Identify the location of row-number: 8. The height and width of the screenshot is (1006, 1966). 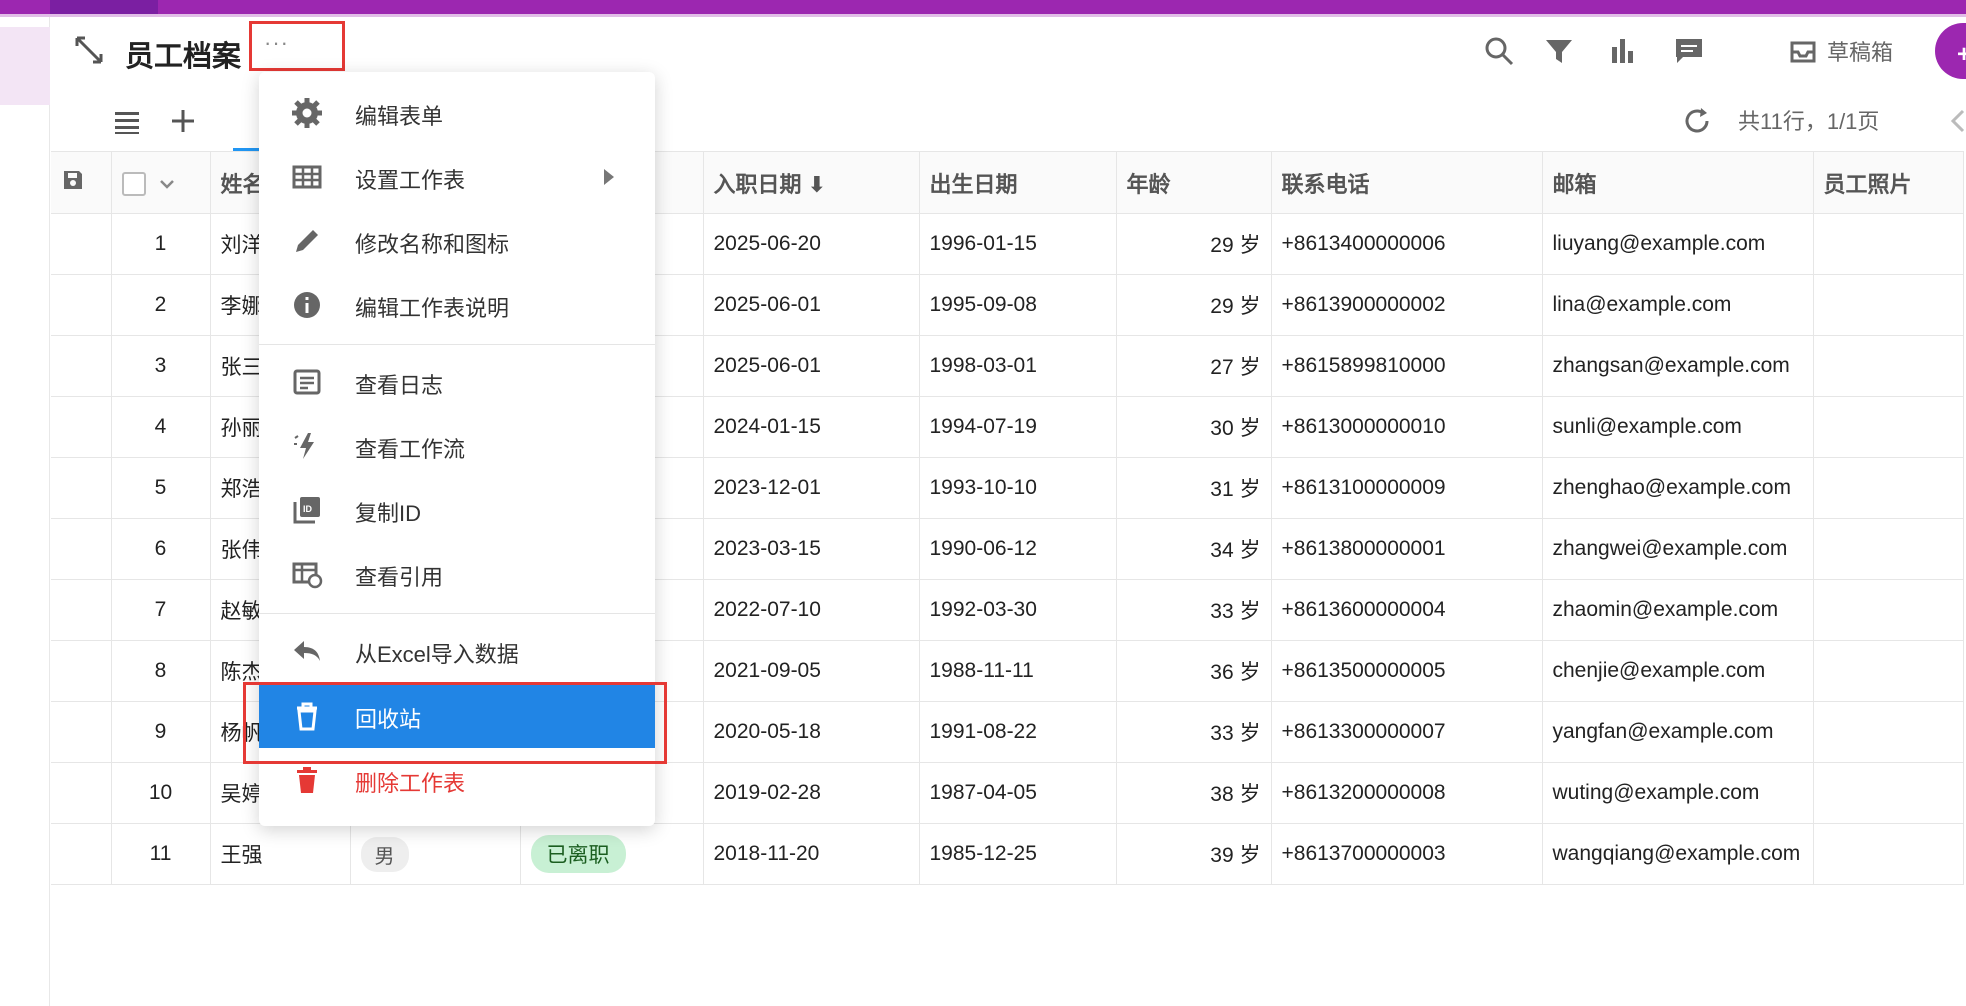
(161, 671).